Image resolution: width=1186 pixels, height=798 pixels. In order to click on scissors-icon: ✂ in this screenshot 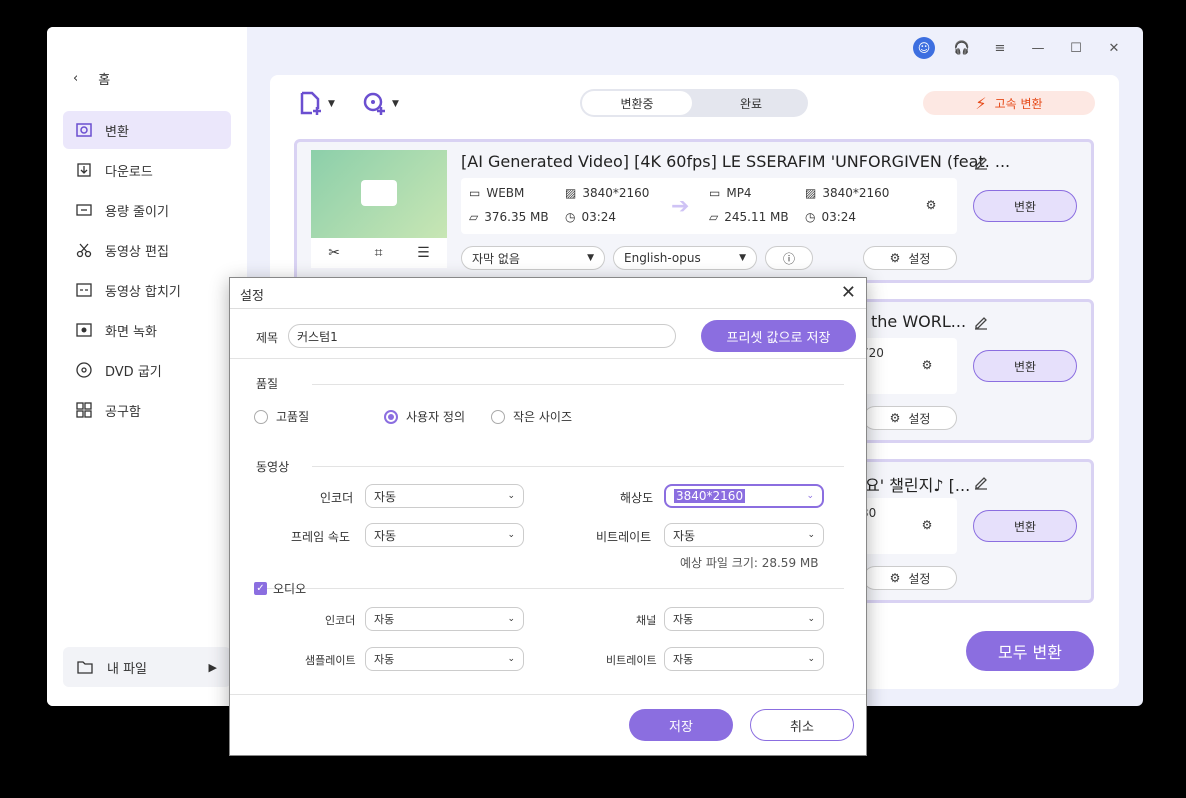, I will do `click(334, 253)`.